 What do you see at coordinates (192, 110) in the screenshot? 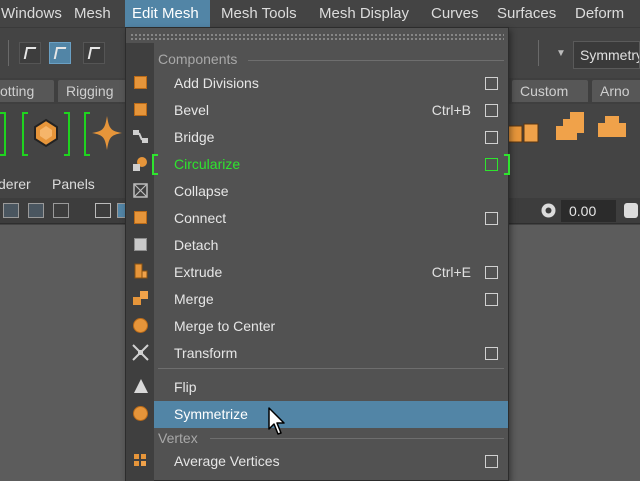
I see `menu-item-label: Bevel` at bounding box center [192, 110].